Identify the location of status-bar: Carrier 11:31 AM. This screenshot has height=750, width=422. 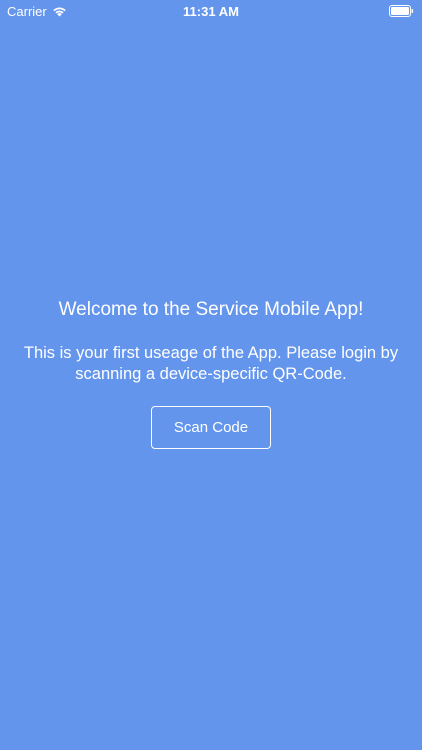
(211, 11).